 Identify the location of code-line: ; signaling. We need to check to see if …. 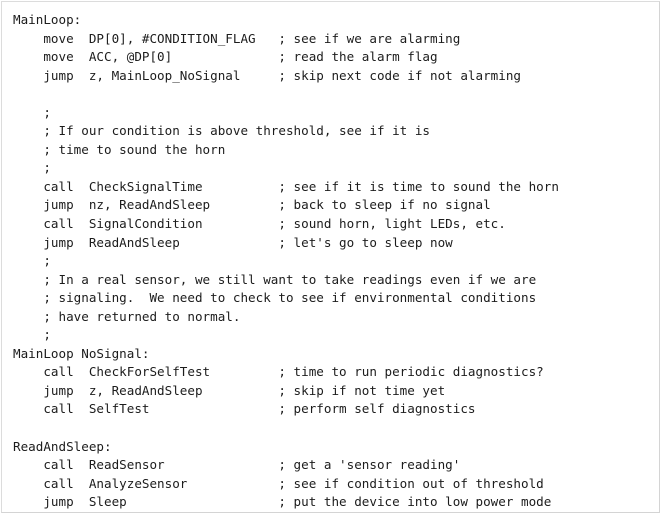
(286, 298).